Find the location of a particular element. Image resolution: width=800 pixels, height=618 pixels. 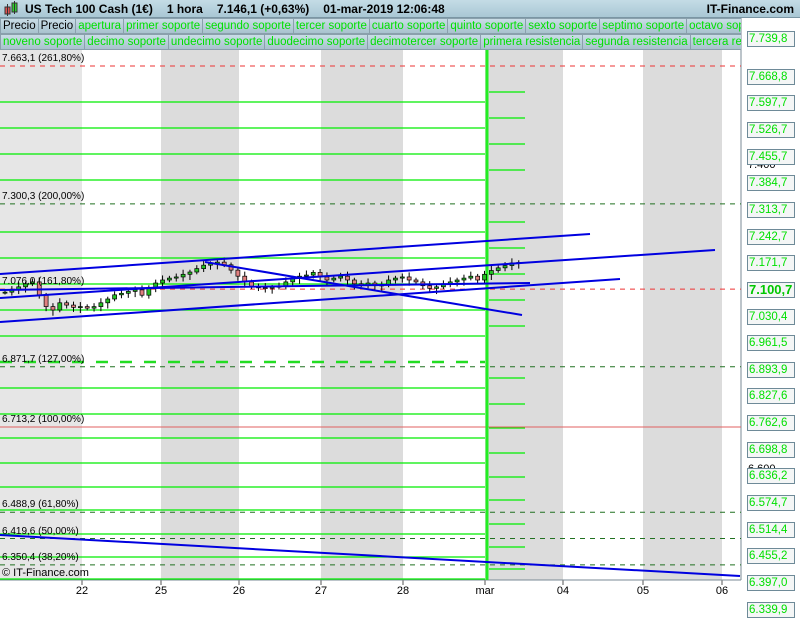

fib-level-label: 7.076,0 (161,80%) is located at coordinates (43, 282).